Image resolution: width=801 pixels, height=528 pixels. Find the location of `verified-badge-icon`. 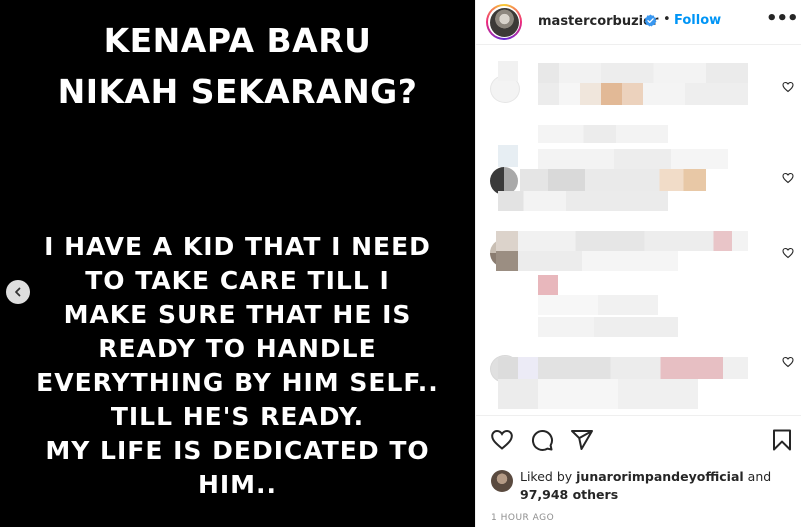

verified-badge-icon is located at coordinates (650, 20).